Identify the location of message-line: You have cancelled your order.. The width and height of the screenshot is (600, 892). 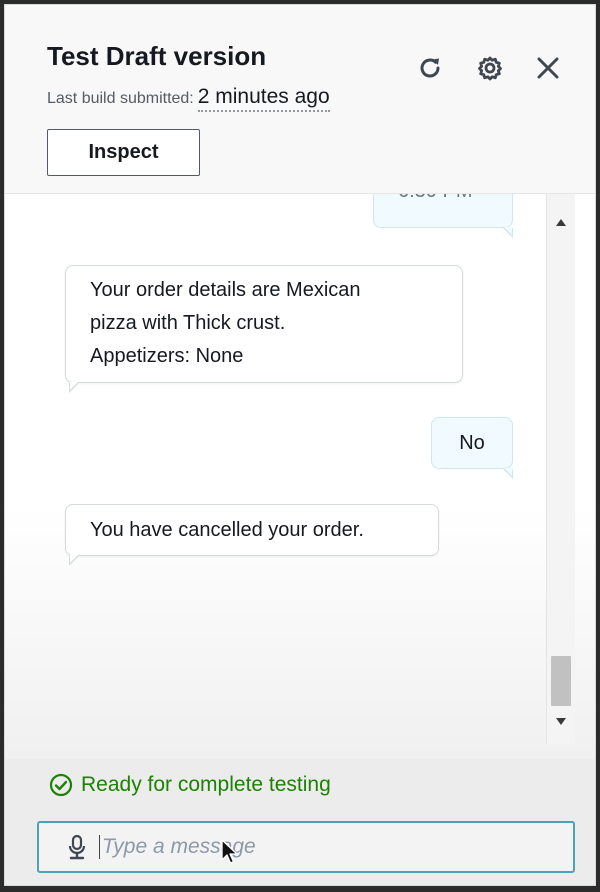
(227, 530).